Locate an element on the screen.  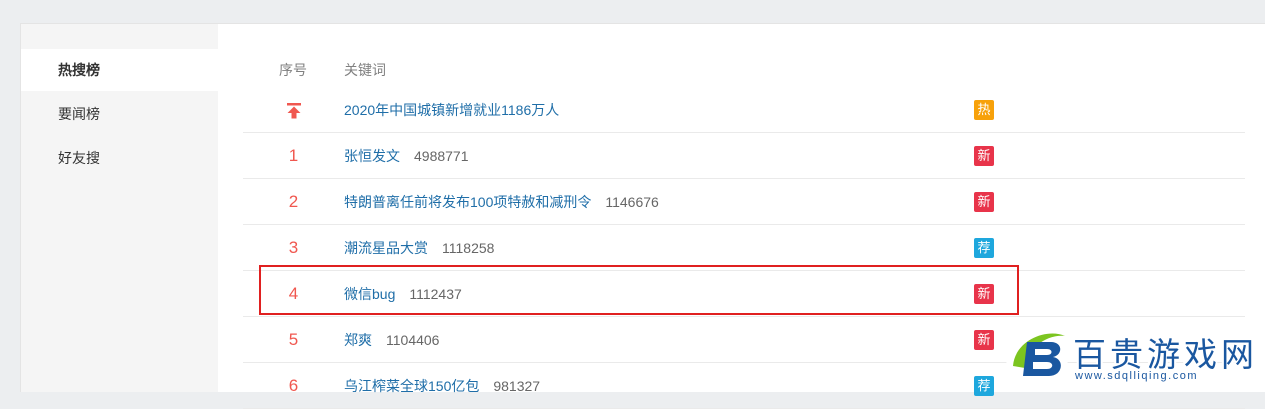
keyword-link: 潮流星品大赏 is located at coordinates (386, 248).